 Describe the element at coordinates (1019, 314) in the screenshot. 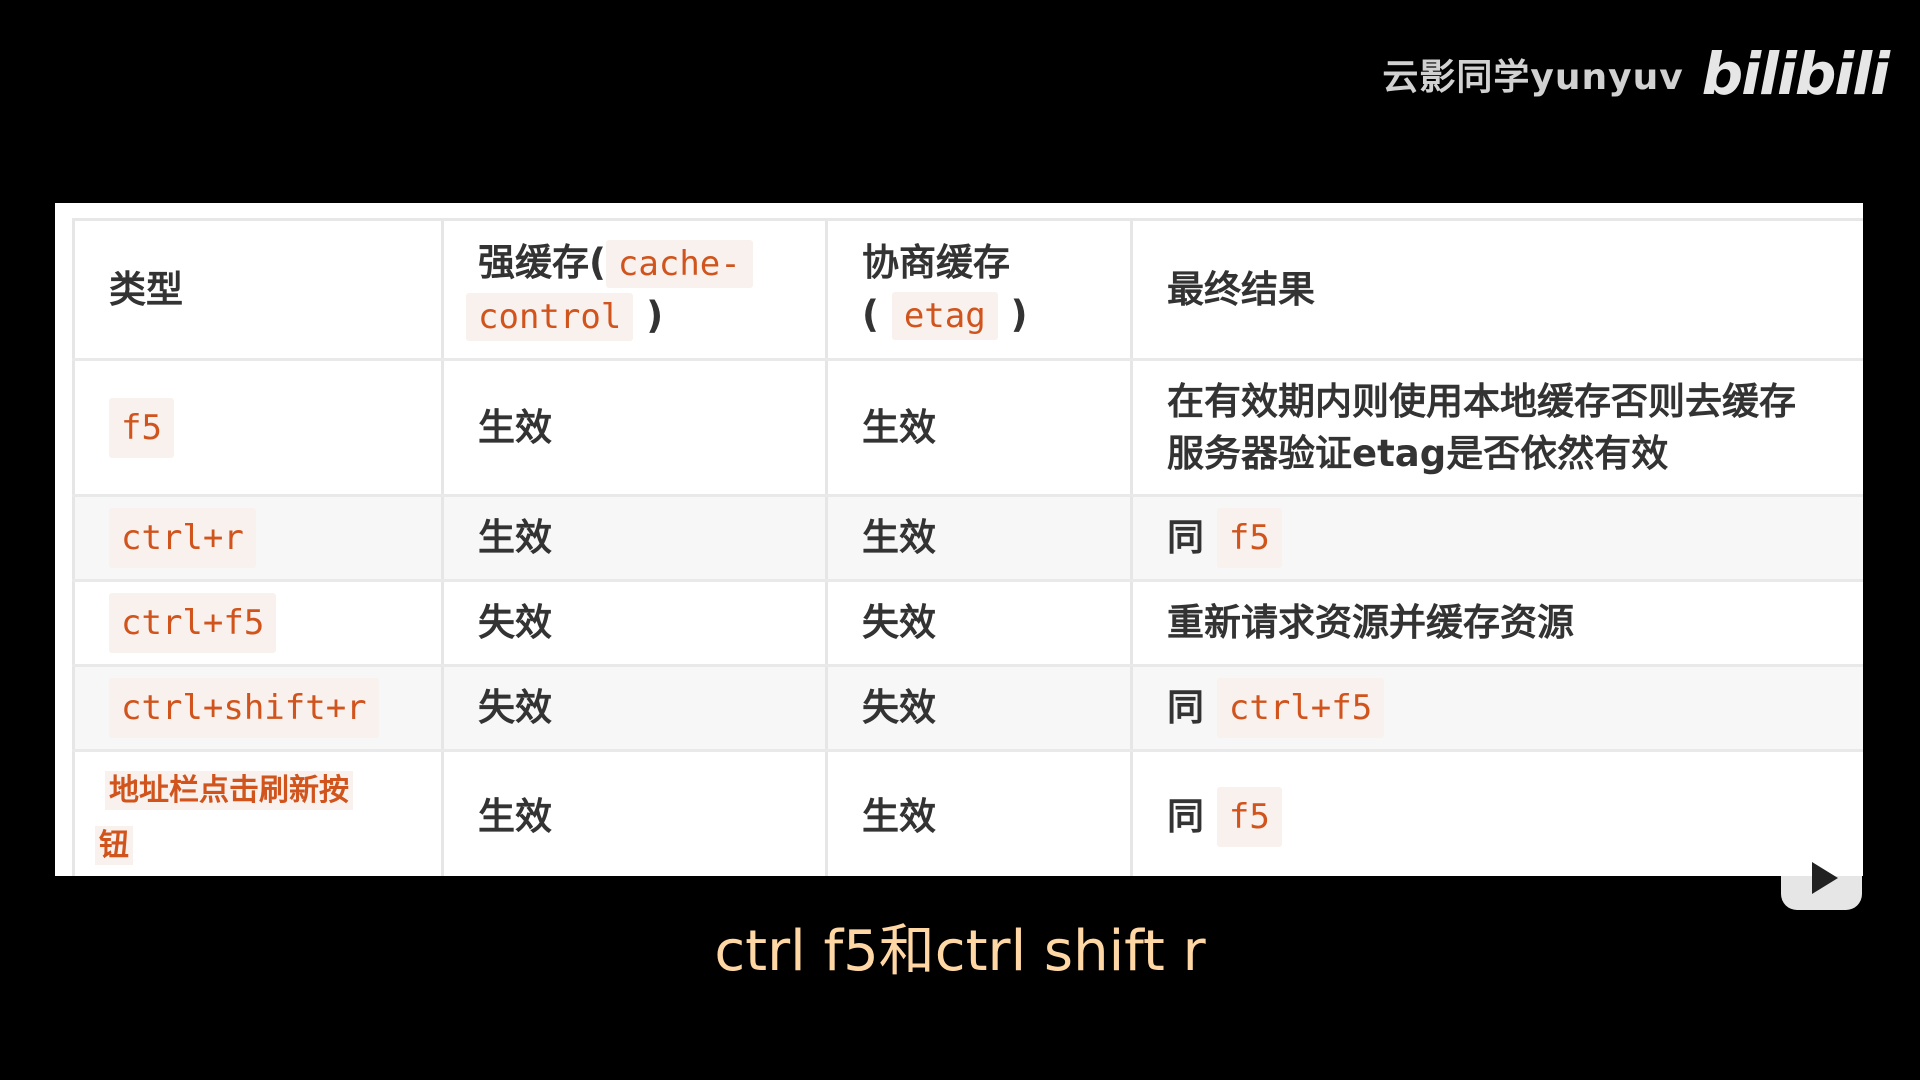

I see `header-negotiate-close: )` at that location.